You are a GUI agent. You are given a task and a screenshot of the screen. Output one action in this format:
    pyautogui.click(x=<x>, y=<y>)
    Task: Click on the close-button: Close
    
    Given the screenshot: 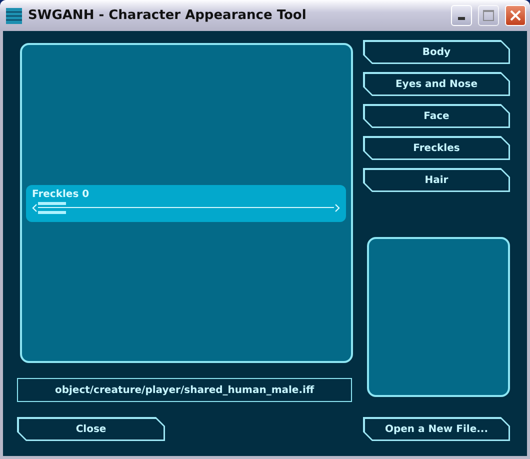 What is the action you would take?
    pyautogui.click(x=91, y=429)
    